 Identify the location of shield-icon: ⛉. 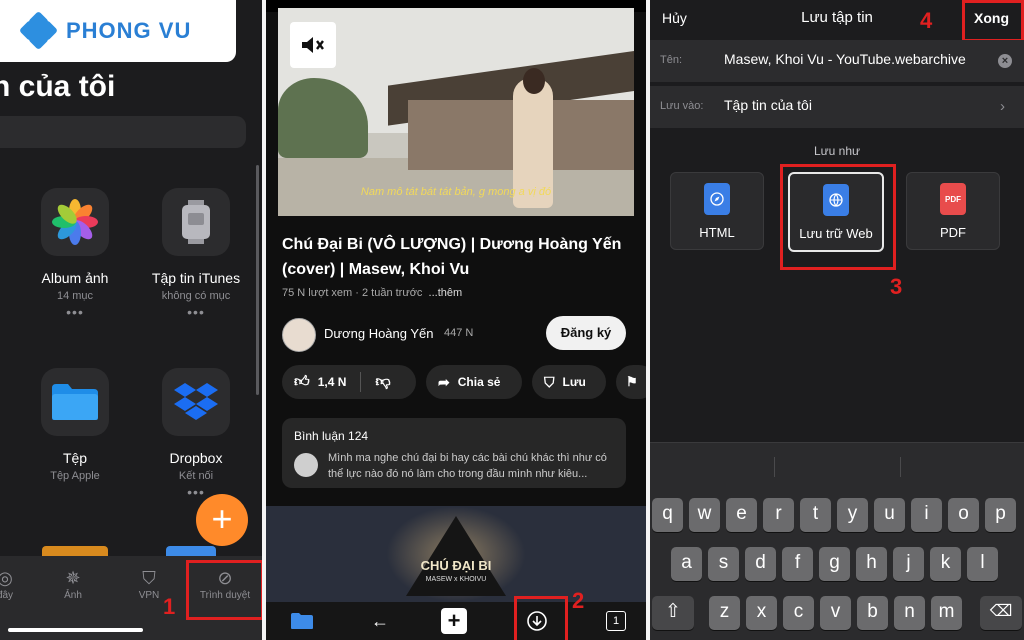
(149, 578).